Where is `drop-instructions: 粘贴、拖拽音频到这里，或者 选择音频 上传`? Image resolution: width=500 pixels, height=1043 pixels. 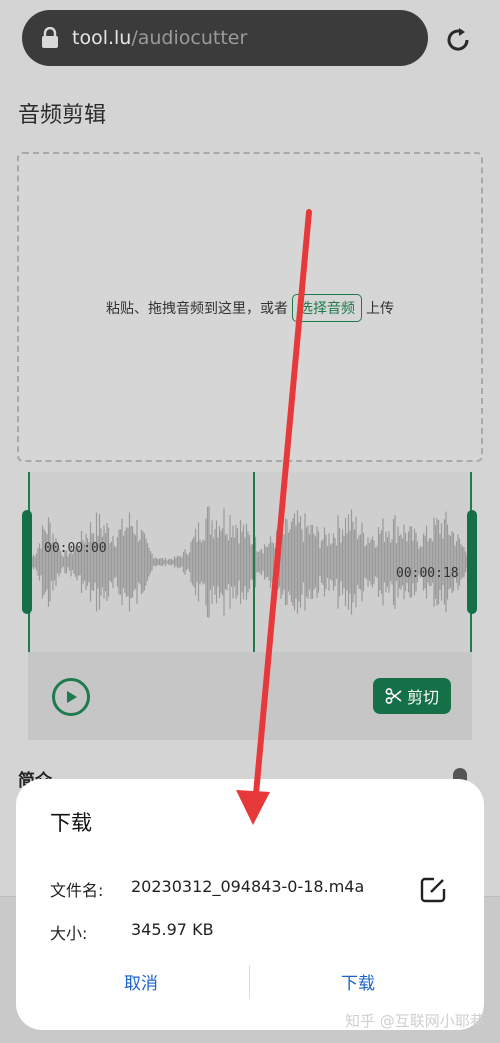 drop-instructions: 粘贴、拖拽音频到这里，或者 选择音频 上传 is located at coordinates (250, 308).